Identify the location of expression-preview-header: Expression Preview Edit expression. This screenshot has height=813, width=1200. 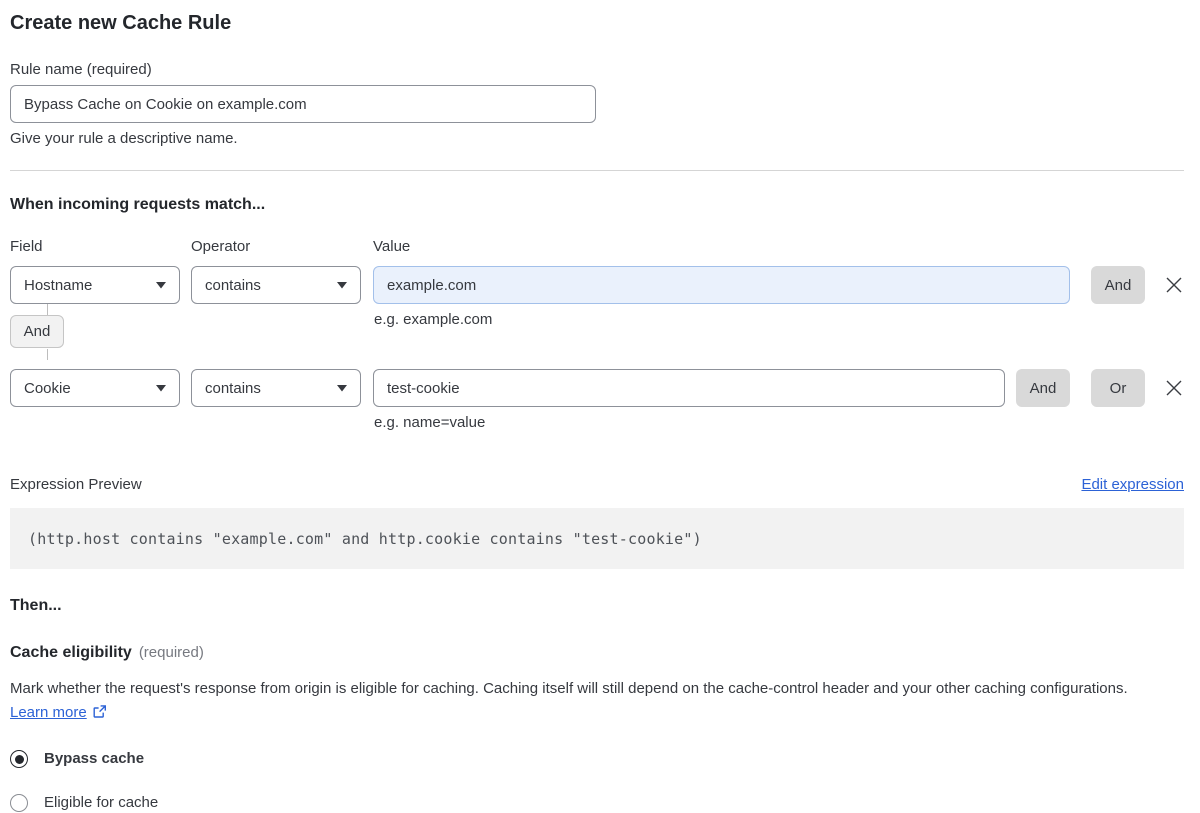
(597, 485).